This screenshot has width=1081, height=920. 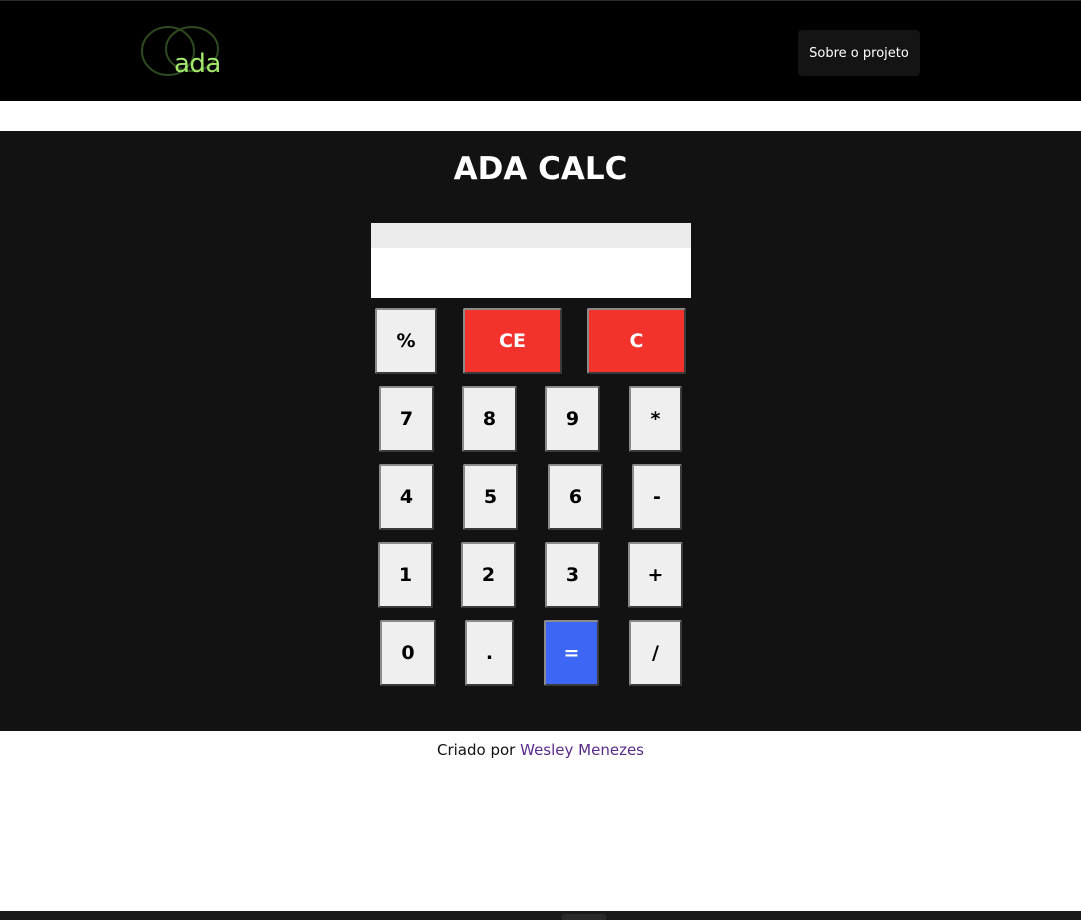 I want to click on credit-prefix: Criado por, so click(x=476, y=750).